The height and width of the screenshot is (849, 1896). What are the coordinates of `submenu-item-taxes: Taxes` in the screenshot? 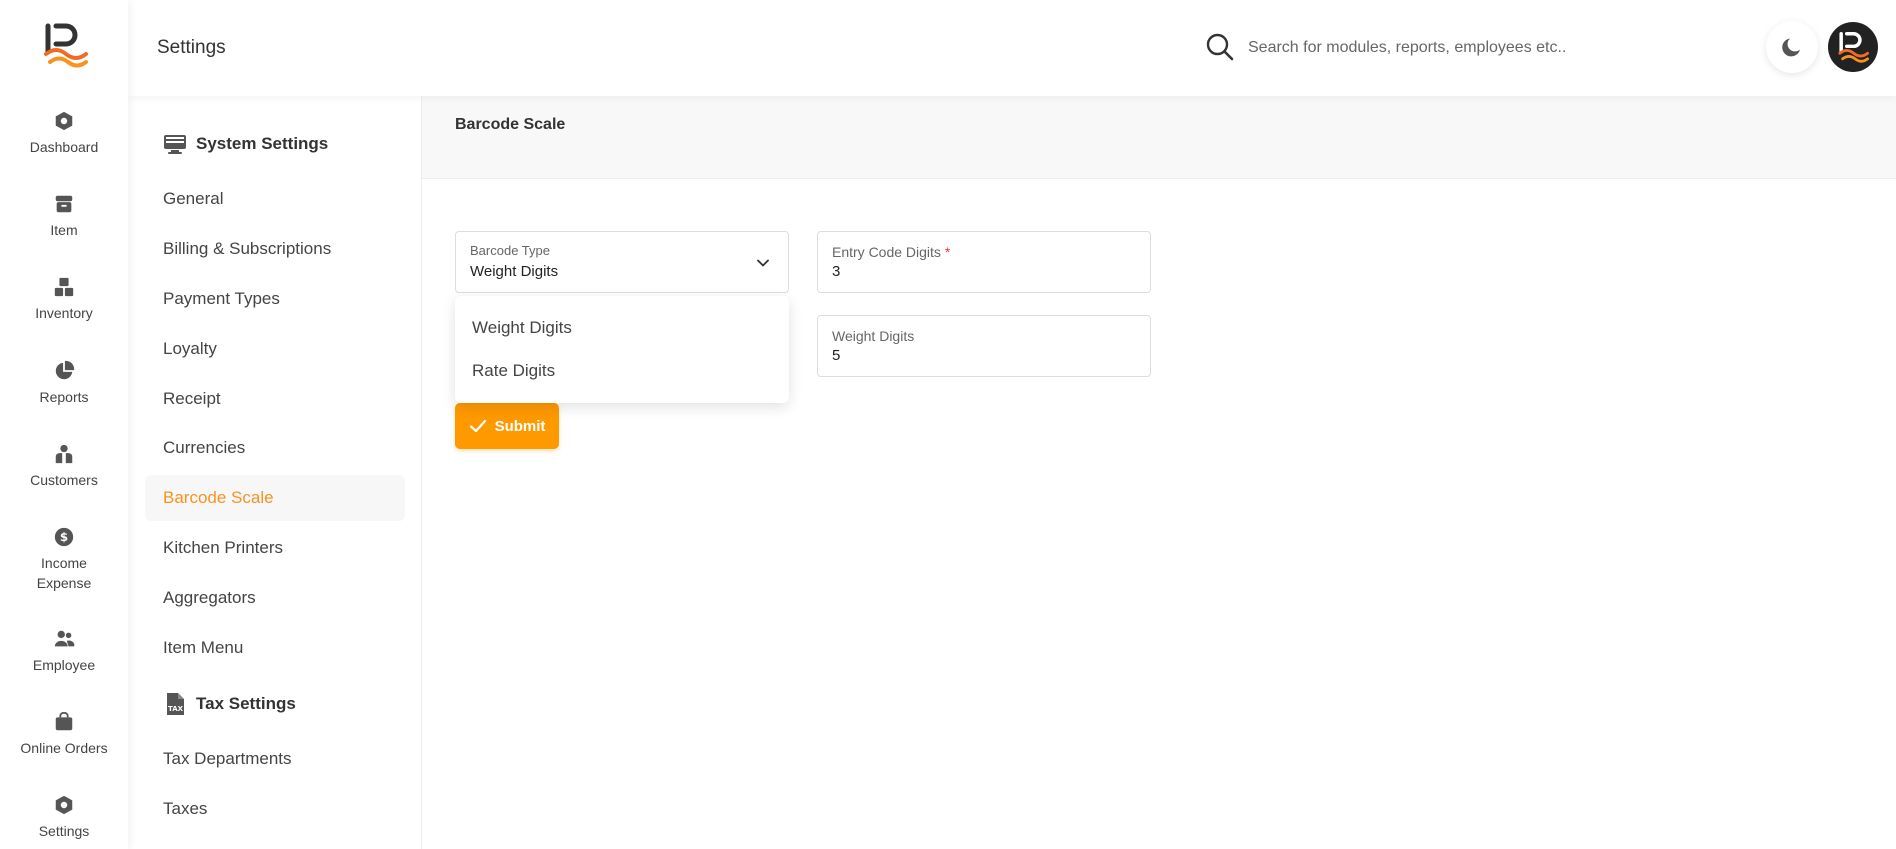 It's located at (275, 809).